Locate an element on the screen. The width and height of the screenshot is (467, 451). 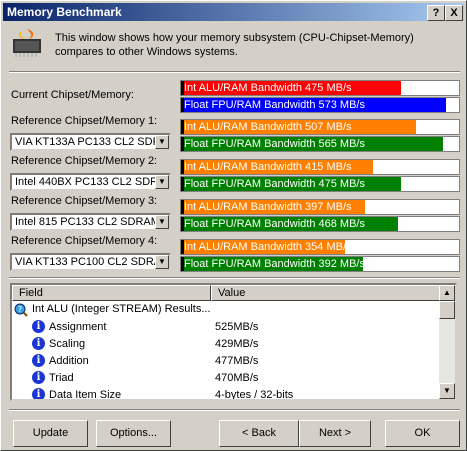
field-cell: Scaling is located at coordinates (67, 344).